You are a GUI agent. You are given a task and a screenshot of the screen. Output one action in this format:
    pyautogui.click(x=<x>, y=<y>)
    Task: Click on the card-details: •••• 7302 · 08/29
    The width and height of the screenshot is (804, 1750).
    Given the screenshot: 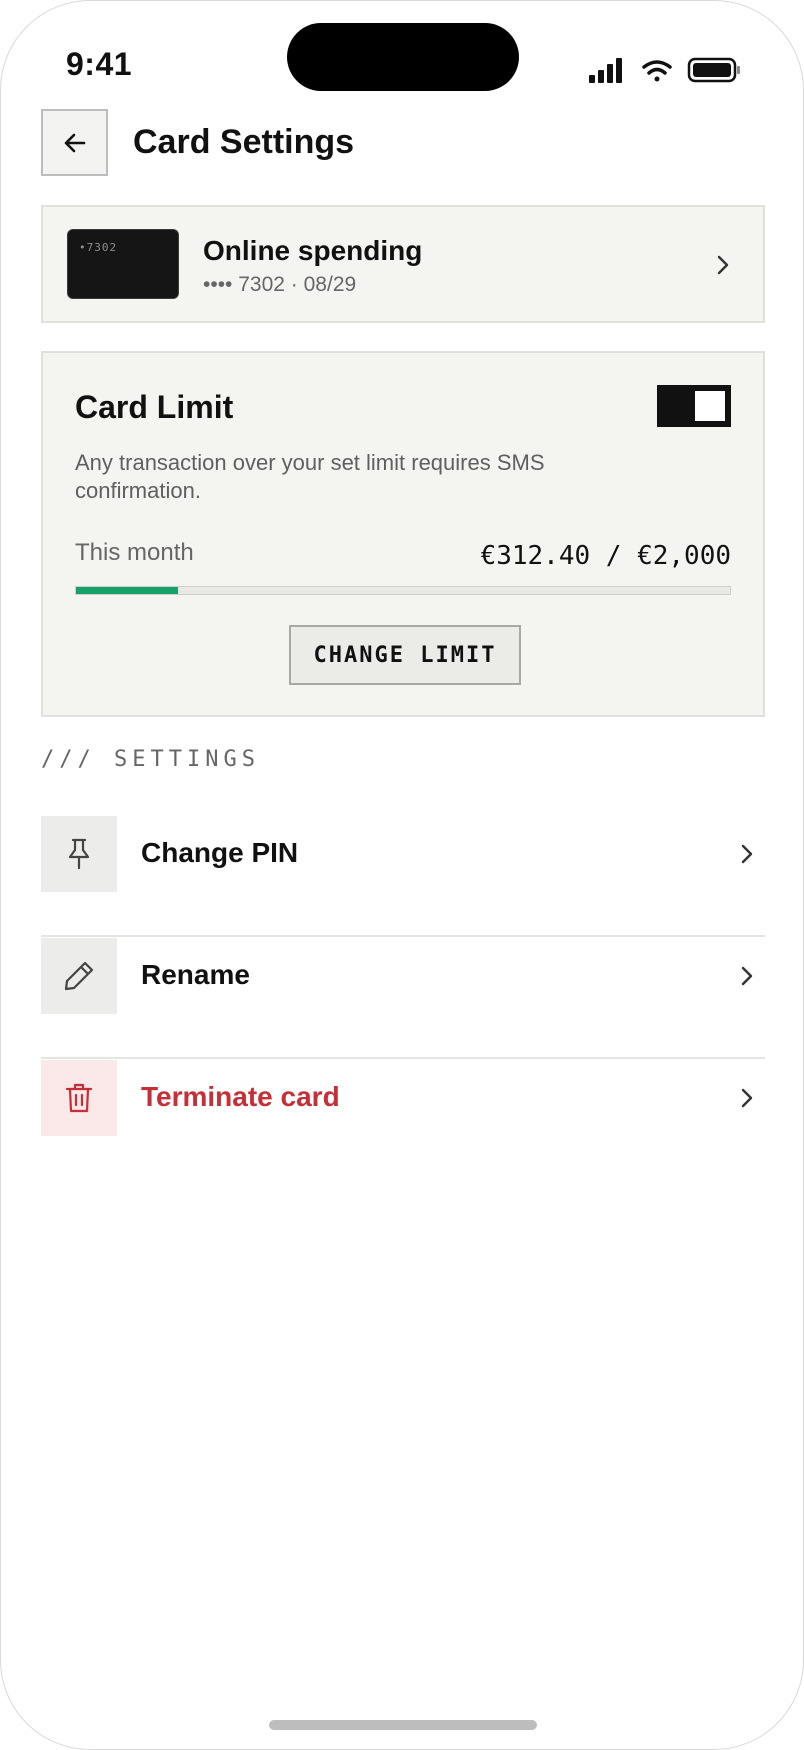 What is the action you would take?
    pyautogui.click(x=280, y=284)
    